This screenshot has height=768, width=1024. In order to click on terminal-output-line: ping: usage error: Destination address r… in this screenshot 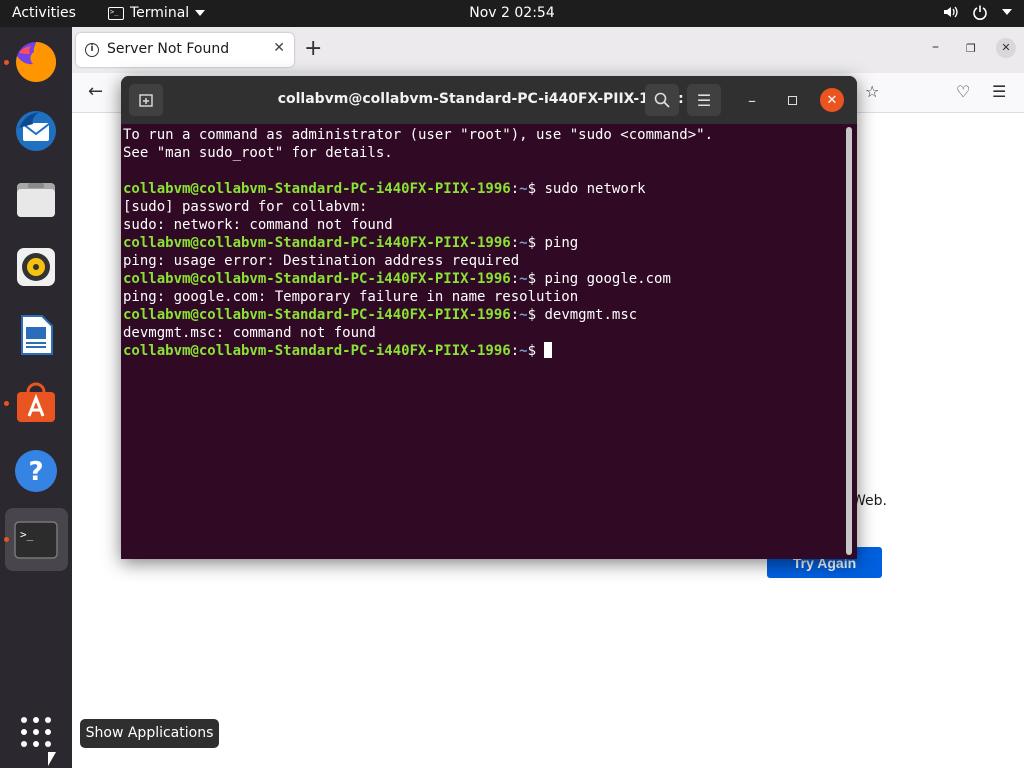, I will do `click(321, 261)`.